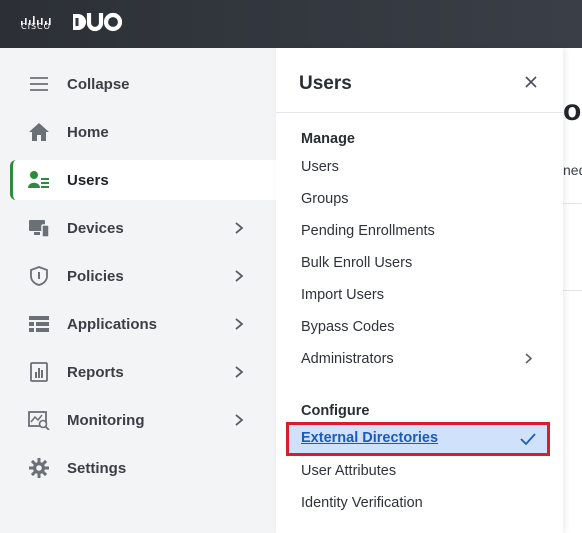 The width and height of the screenshot is (582, 533). I want to click on page-title-partial: ori, so click(572, 110).